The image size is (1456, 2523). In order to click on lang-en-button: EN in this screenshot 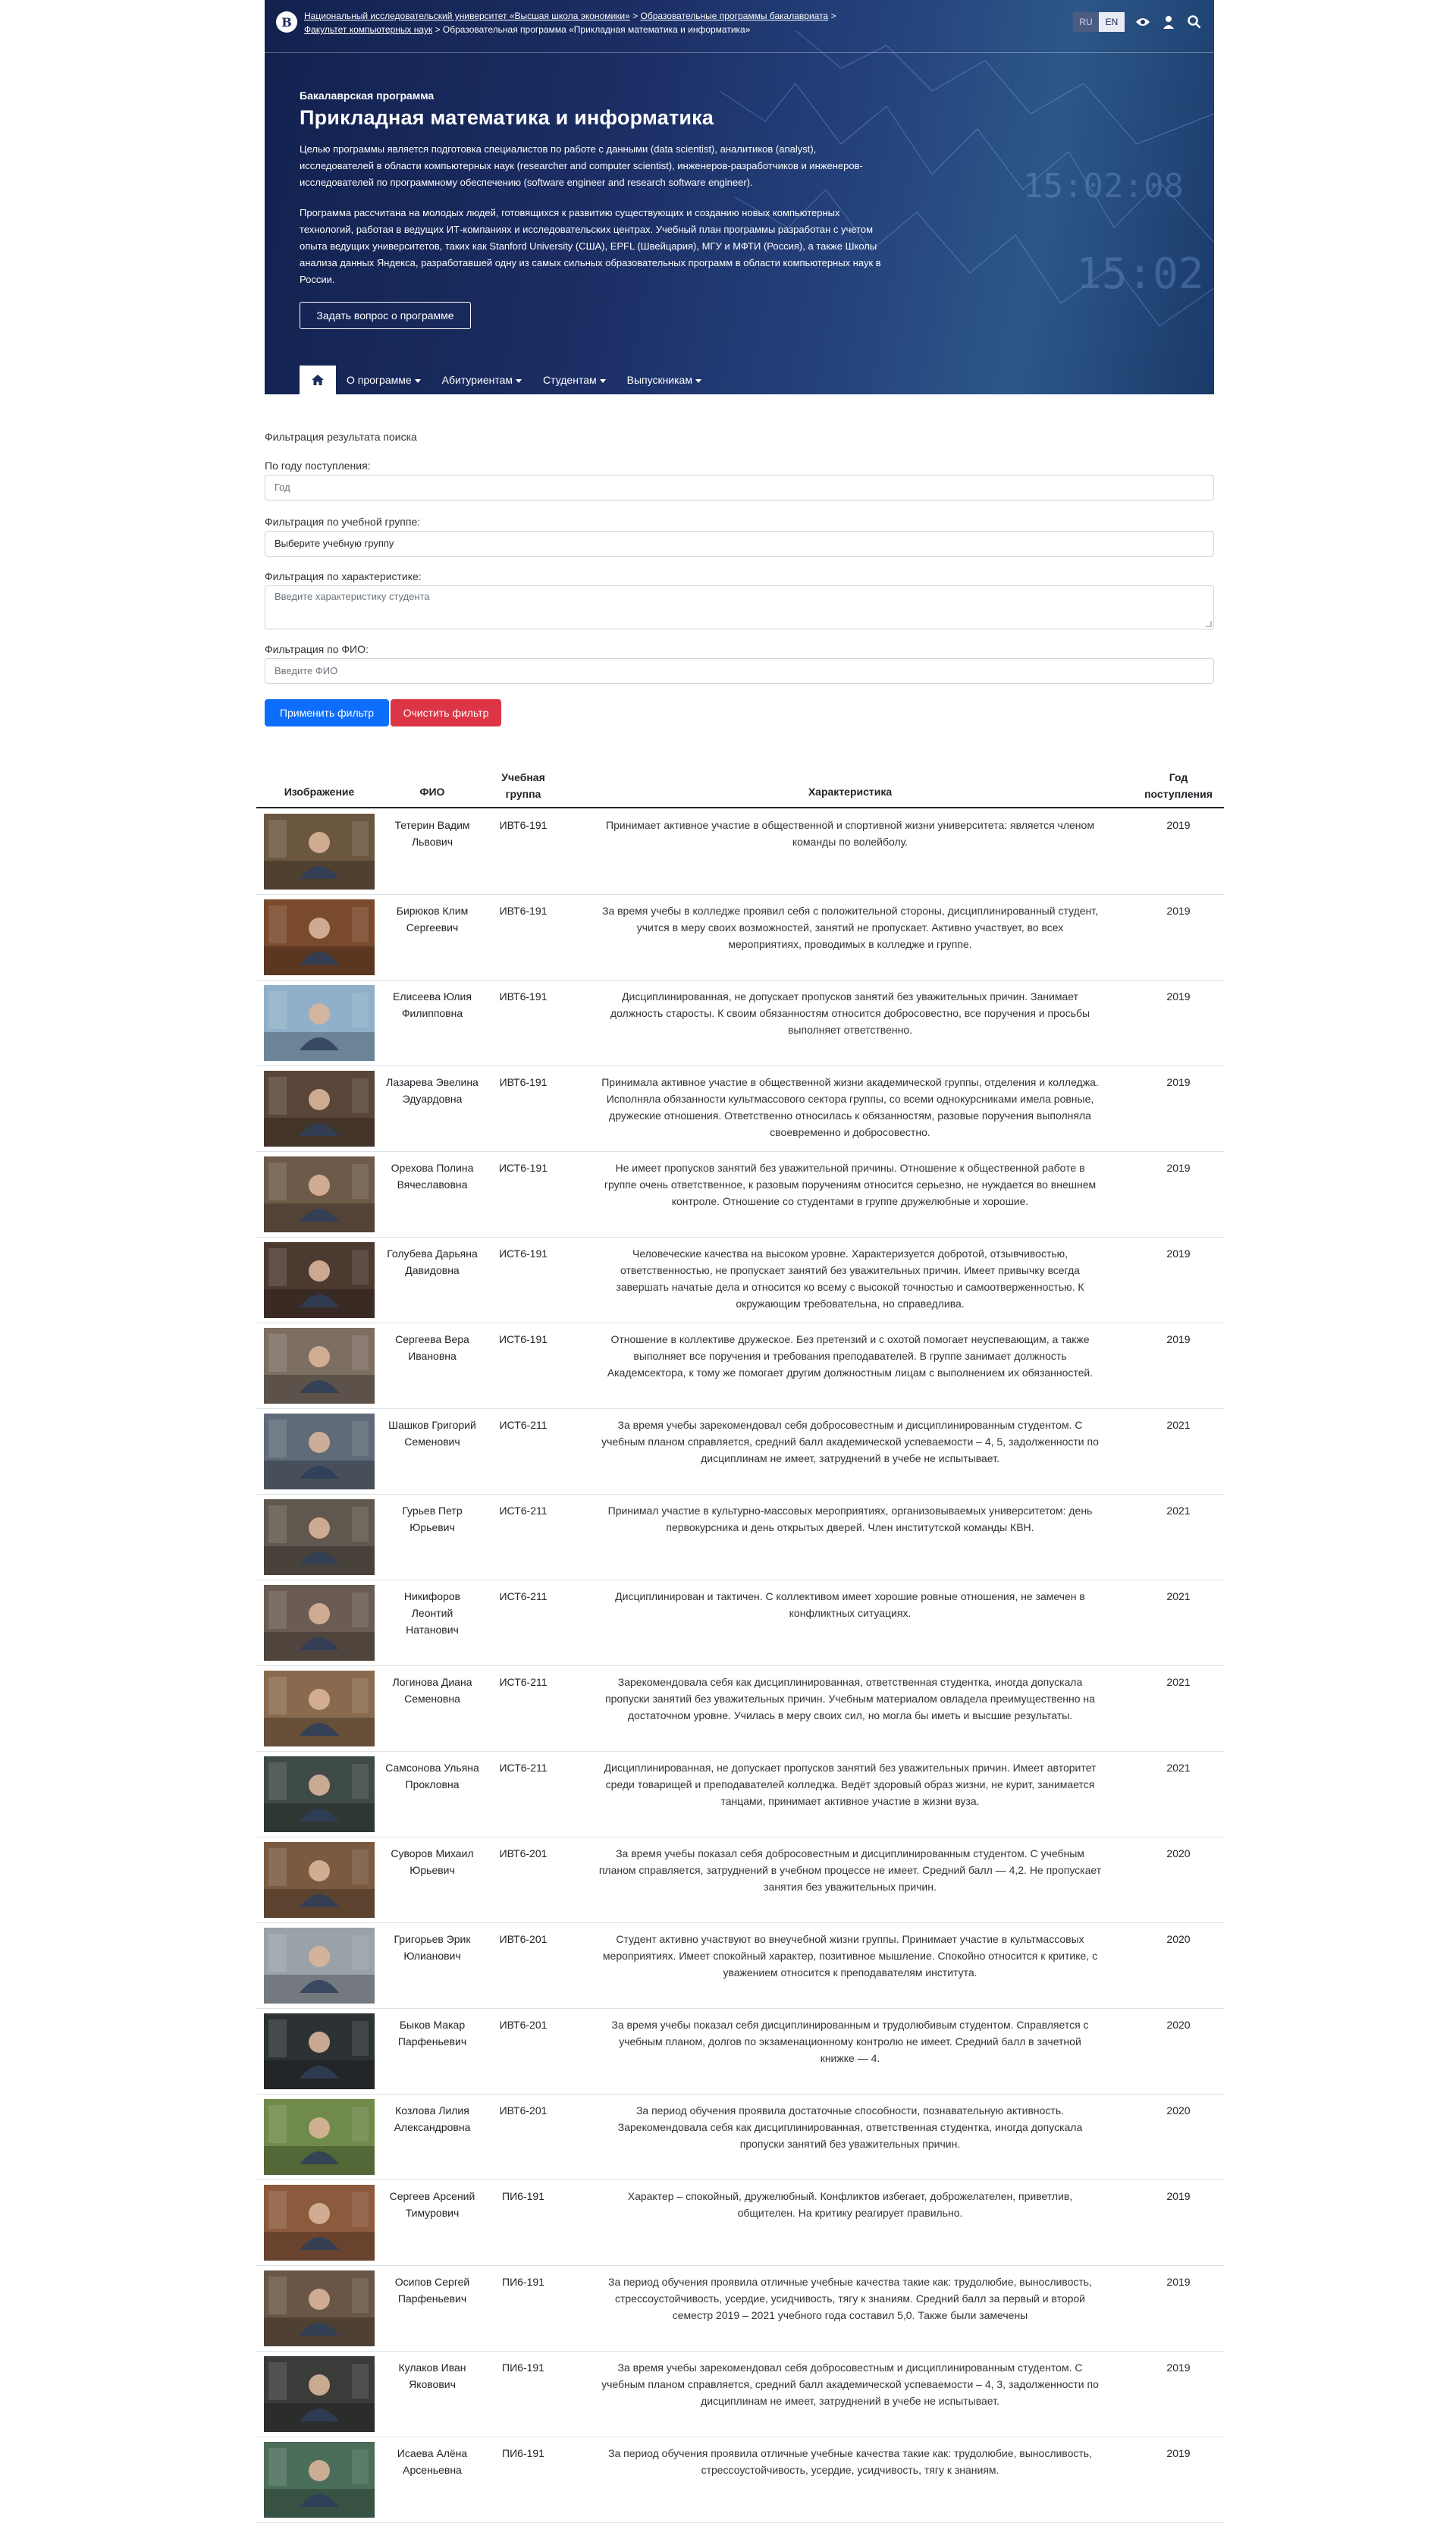, I will do `click(1112, 22)`.